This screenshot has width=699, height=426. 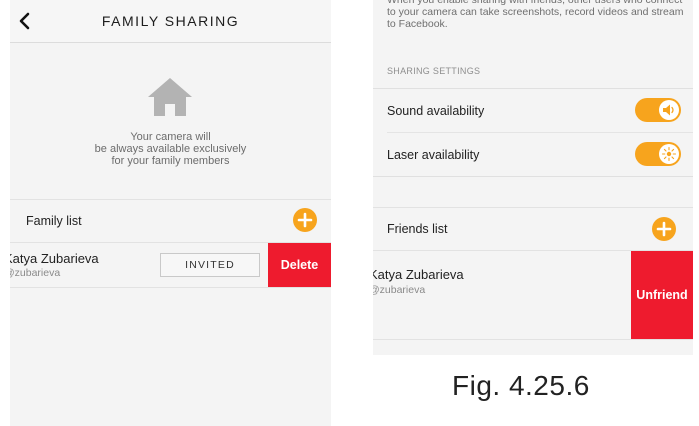 What do you see at coordinates (299, 265) in the screenshot?
I see `delete-button: Delete` at bounding box center [299, 265].